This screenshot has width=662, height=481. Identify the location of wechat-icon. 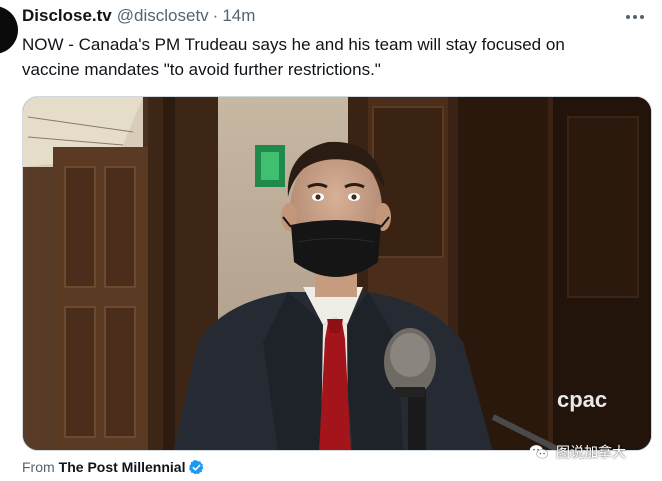
(538, 452).